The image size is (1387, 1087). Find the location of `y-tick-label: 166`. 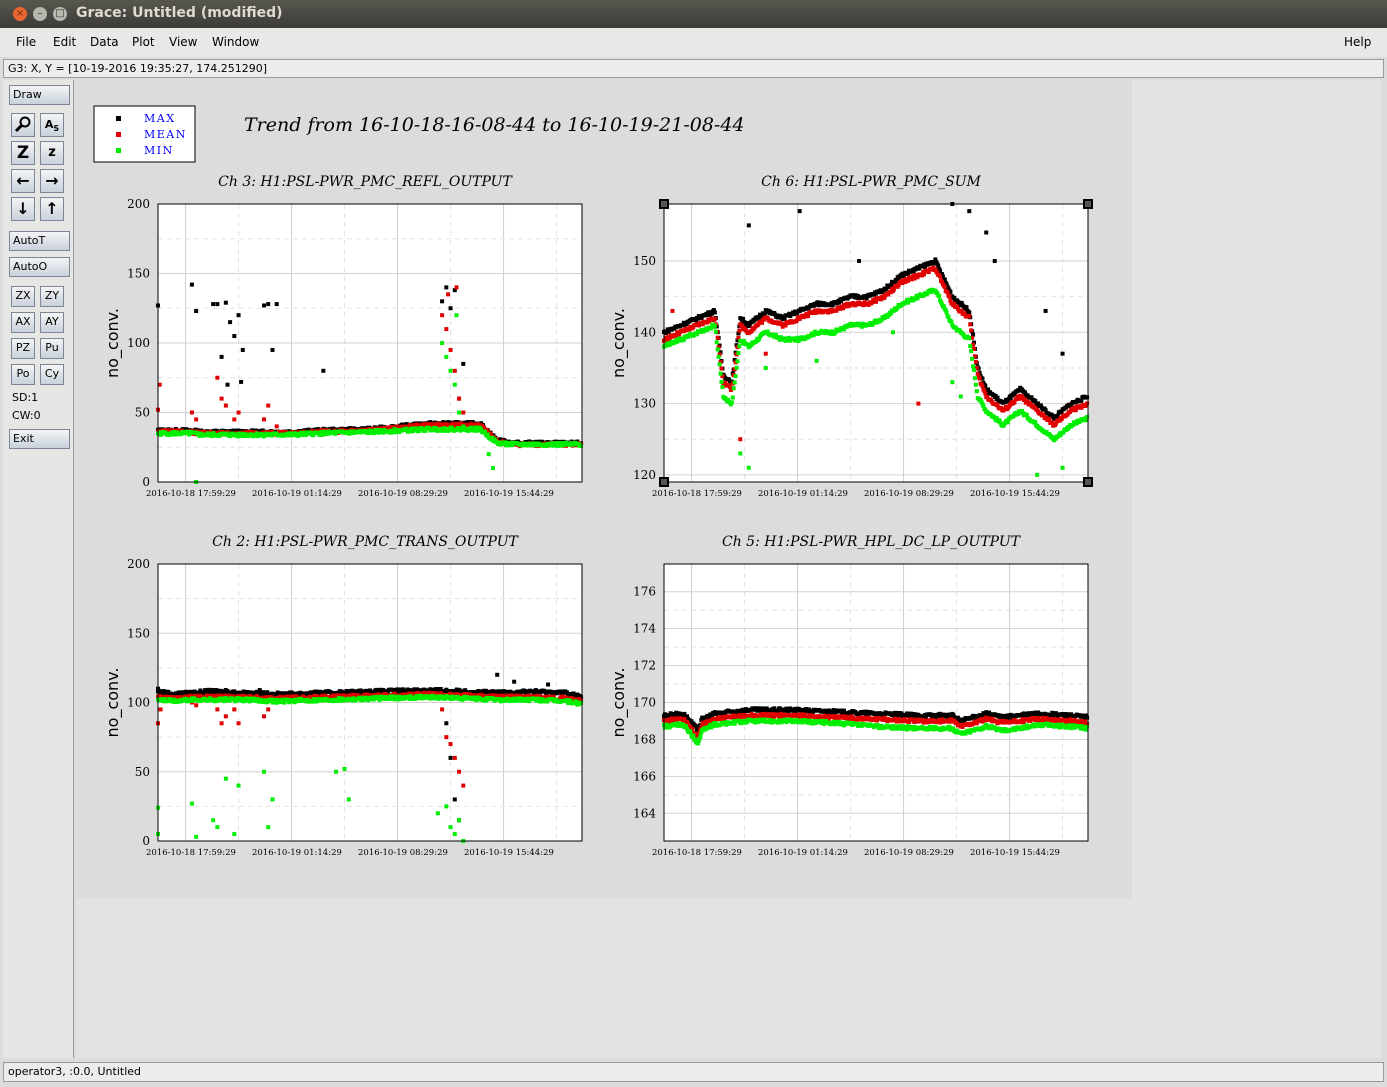

y-tick-label: 166 is located at coordinates (644, 776).